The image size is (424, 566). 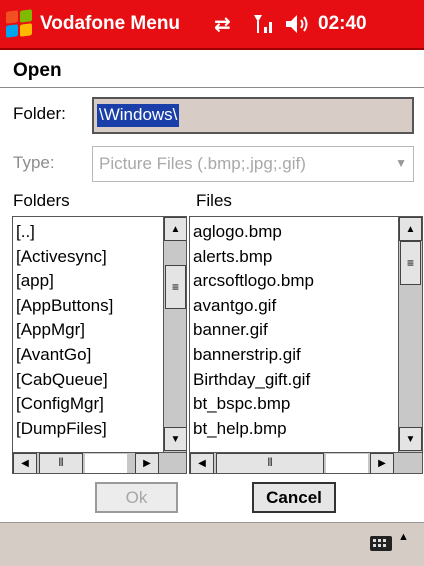 I want to click on list-item: [CabQueue], so click(x=64, y=380).